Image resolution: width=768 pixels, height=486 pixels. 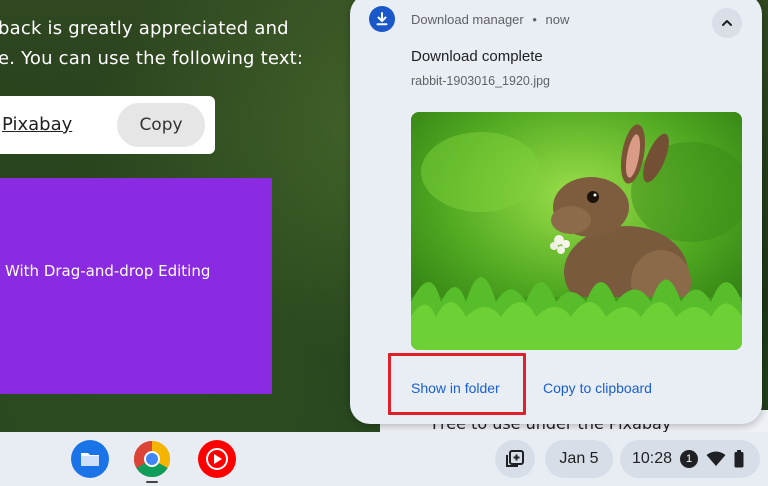 I want to click on chevron-up-icon, so click(x=727, y=23).